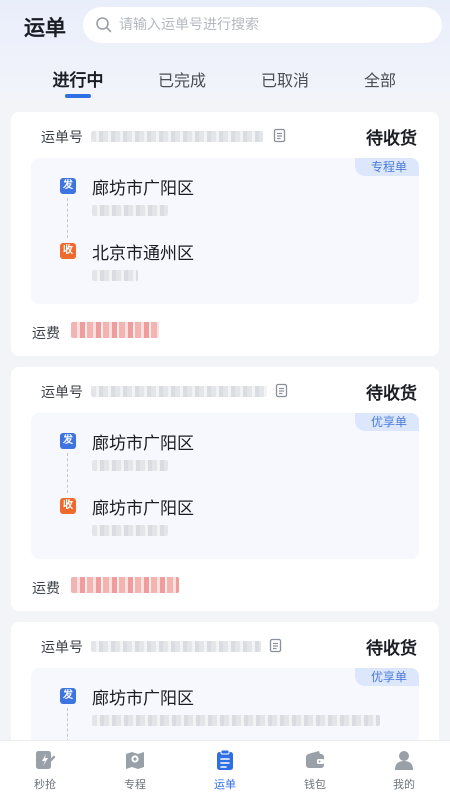 The height and width of the screenshot is (800, 450). I want to click on user-icon, so click(404, 760).